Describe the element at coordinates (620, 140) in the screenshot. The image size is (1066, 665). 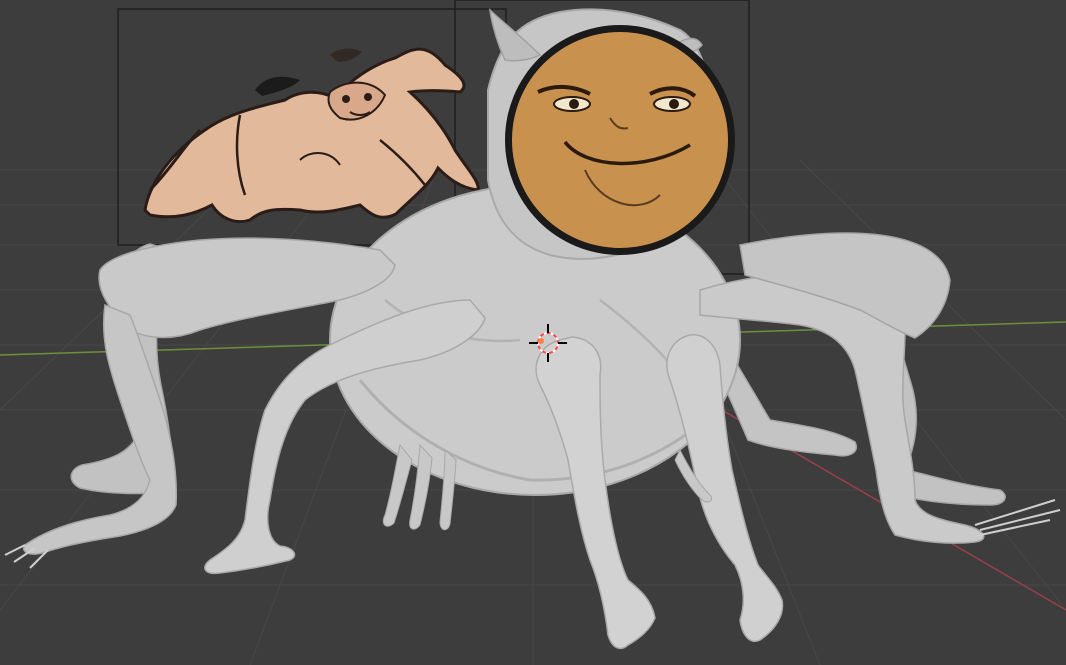
I see `face-decal-image` at that location.